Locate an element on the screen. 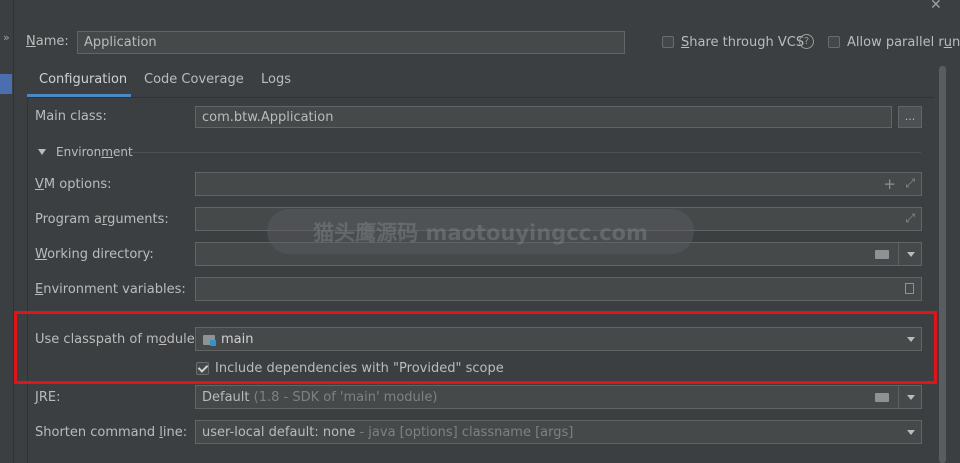 Image resolution: width=960 pixels, height=463 pixels. jre-hint: (1.8 - SDK of 'main' module) is located at coordinates (345, 397).